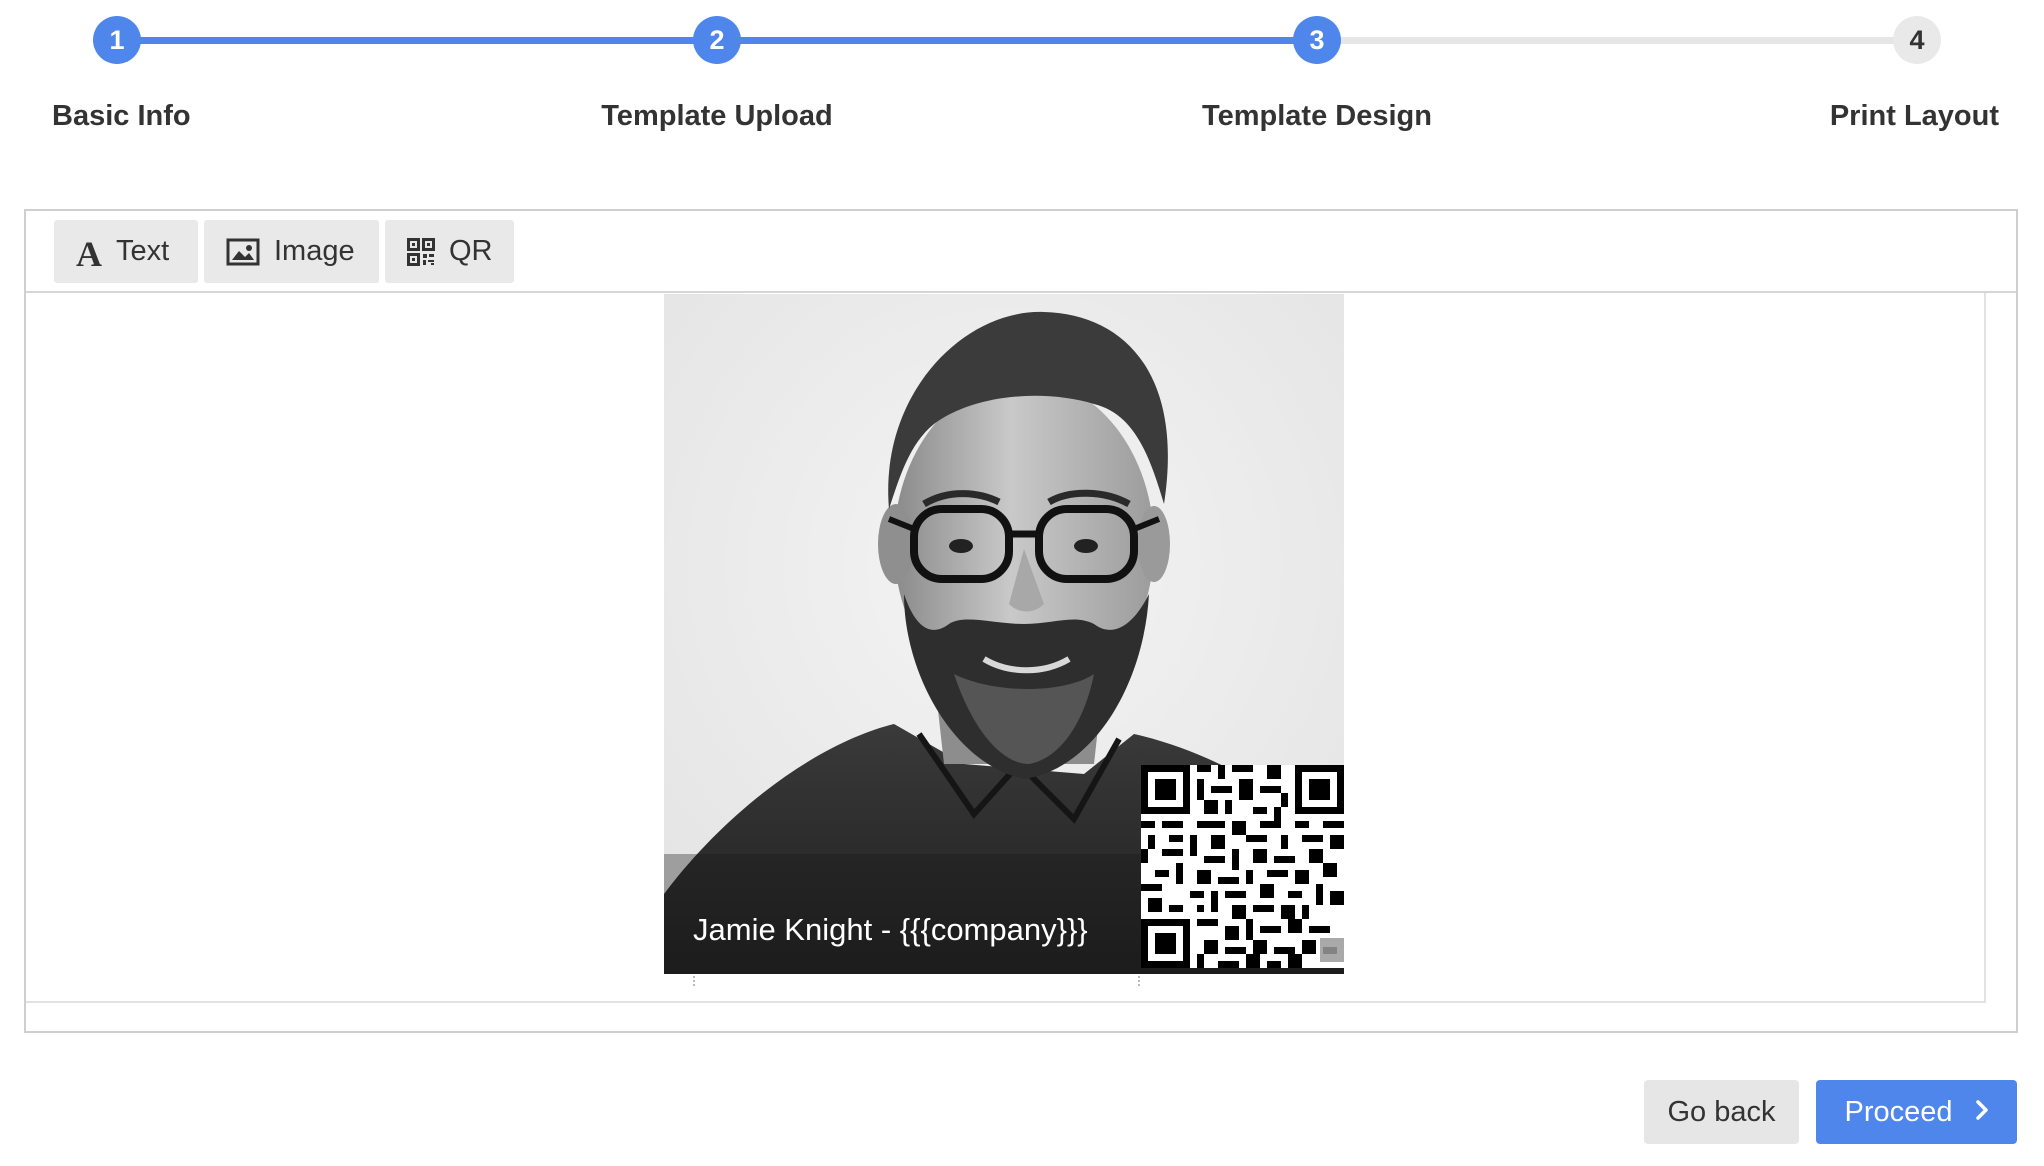 This screenshot has width=2044, height=1166. What do you see at coordinates (143, 251) in the screenshot?
I see `add-text-label: Text` at bounding box center [143, 251].